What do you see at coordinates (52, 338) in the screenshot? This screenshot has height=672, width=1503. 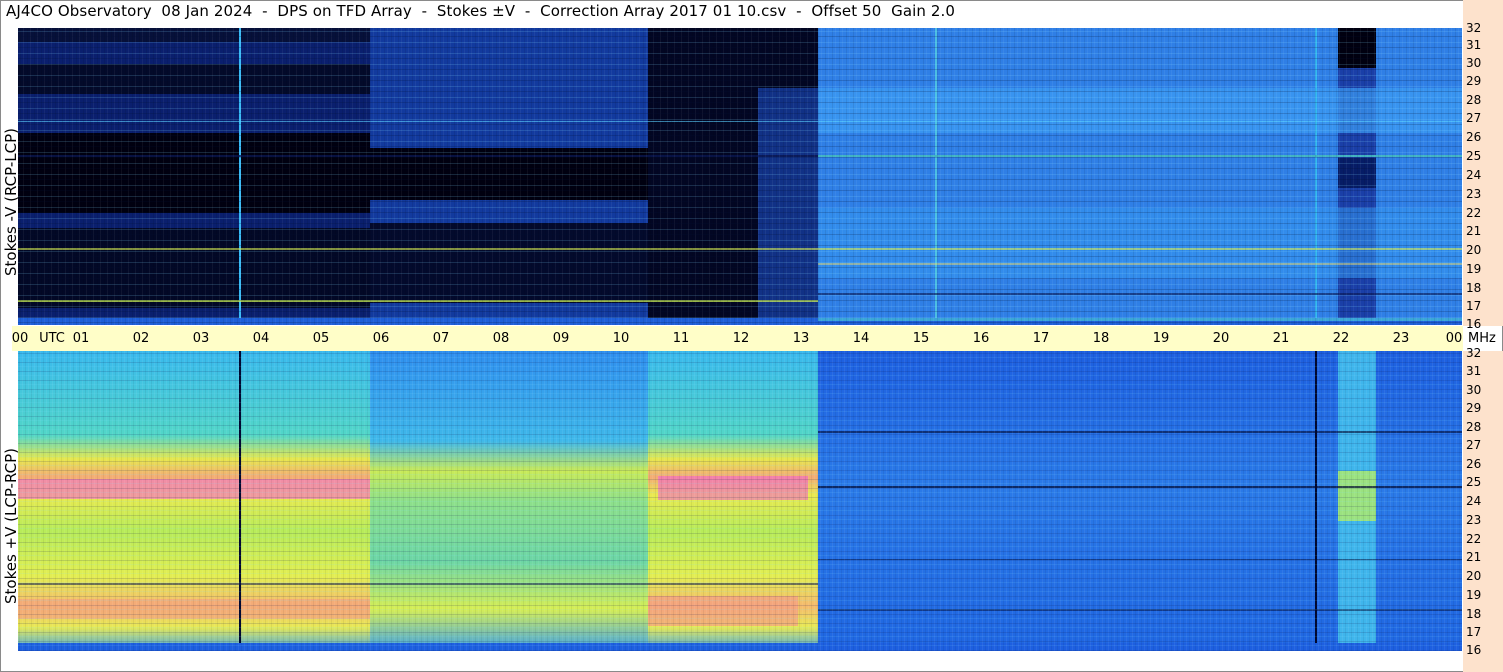 I see `time-label-utc: UTC` at bounding box center [52, 338].